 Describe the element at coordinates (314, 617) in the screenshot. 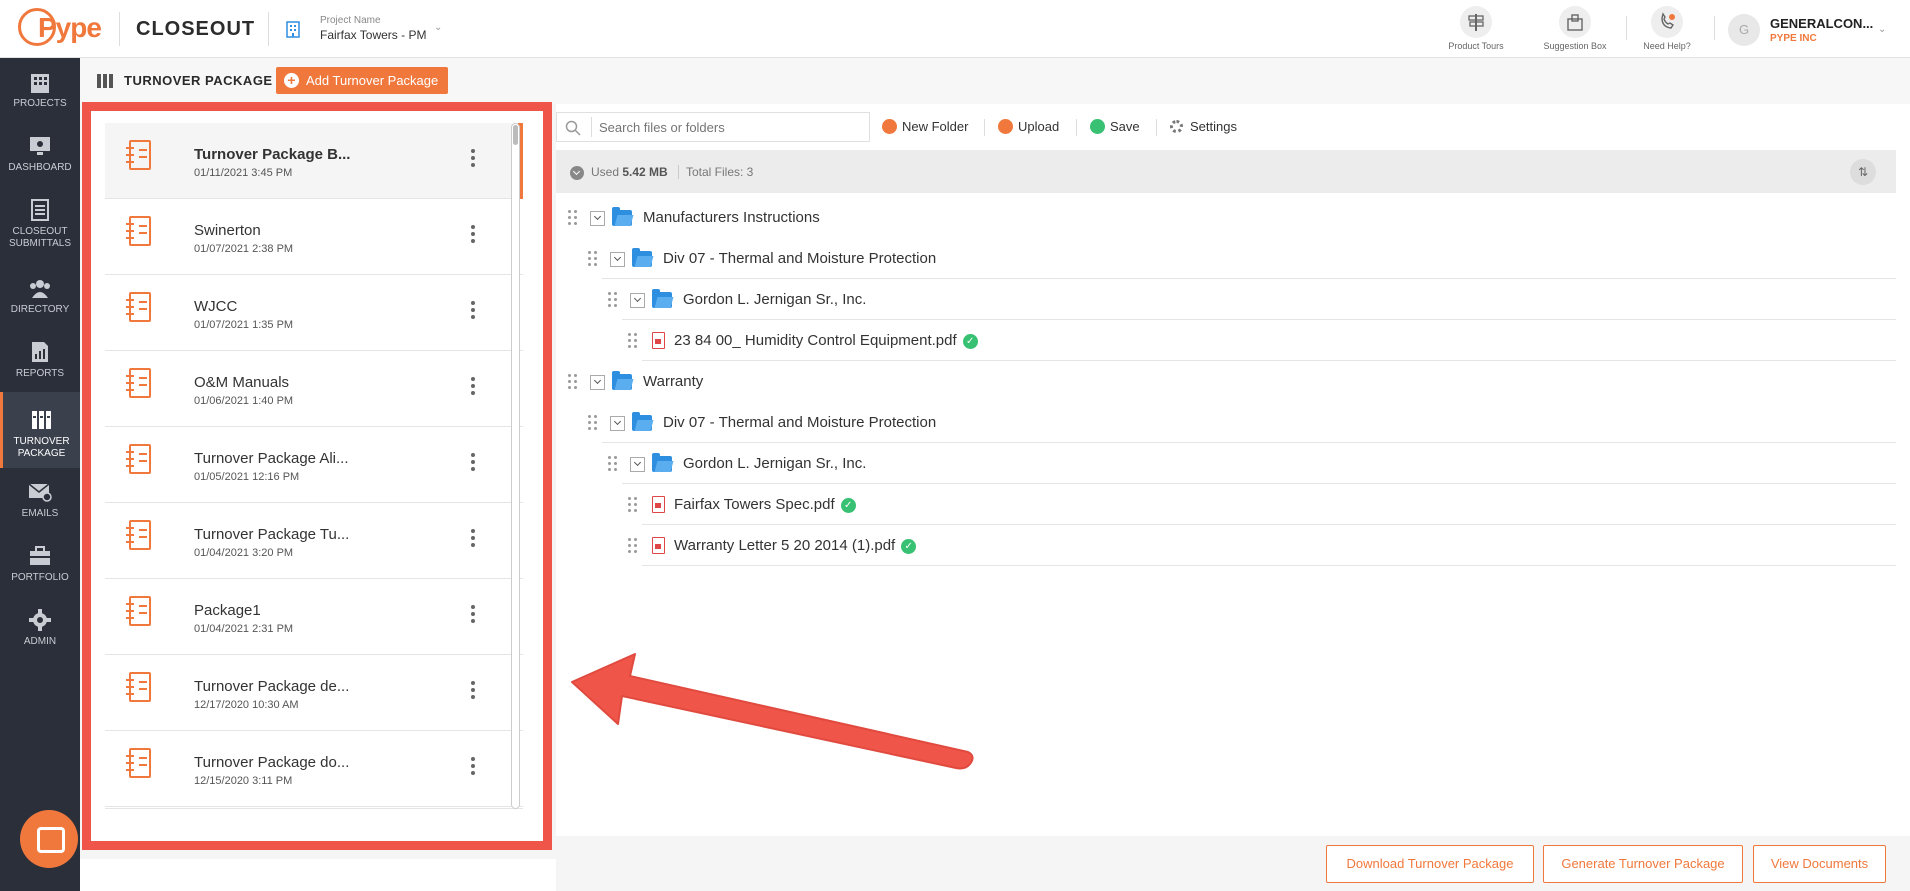

I see `package-item: Package1 01/04/2021 2:31 PM` at that location.